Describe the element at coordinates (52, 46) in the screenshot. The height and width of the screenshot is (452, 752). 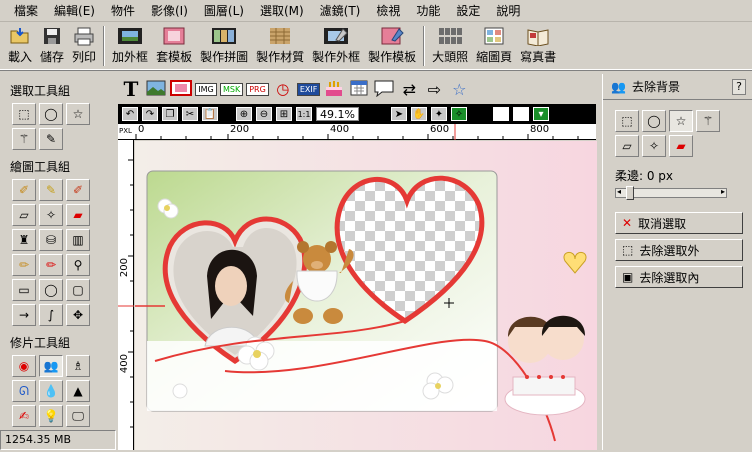
I see `save-button: 儲存` at that location.